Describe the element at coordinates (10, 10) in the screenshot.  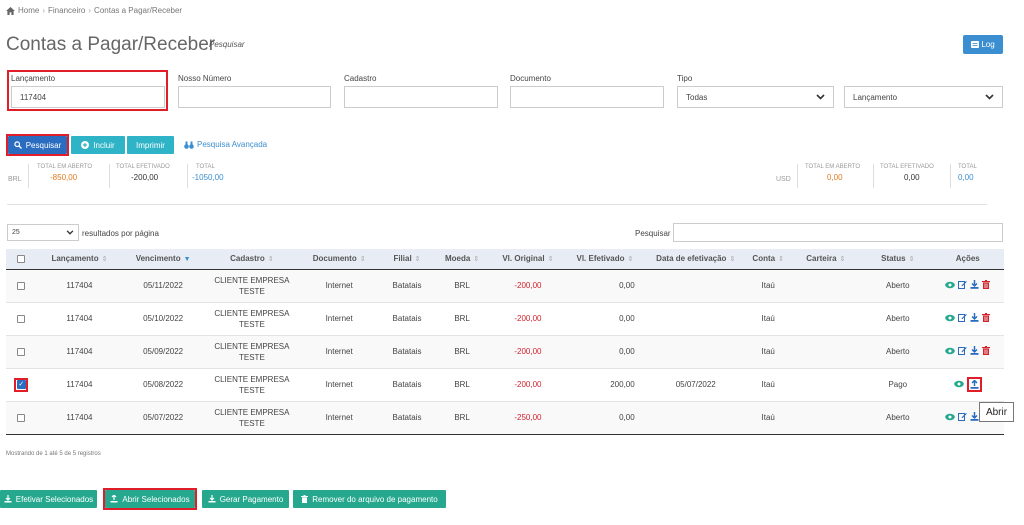
I see `home-icon` at that location.